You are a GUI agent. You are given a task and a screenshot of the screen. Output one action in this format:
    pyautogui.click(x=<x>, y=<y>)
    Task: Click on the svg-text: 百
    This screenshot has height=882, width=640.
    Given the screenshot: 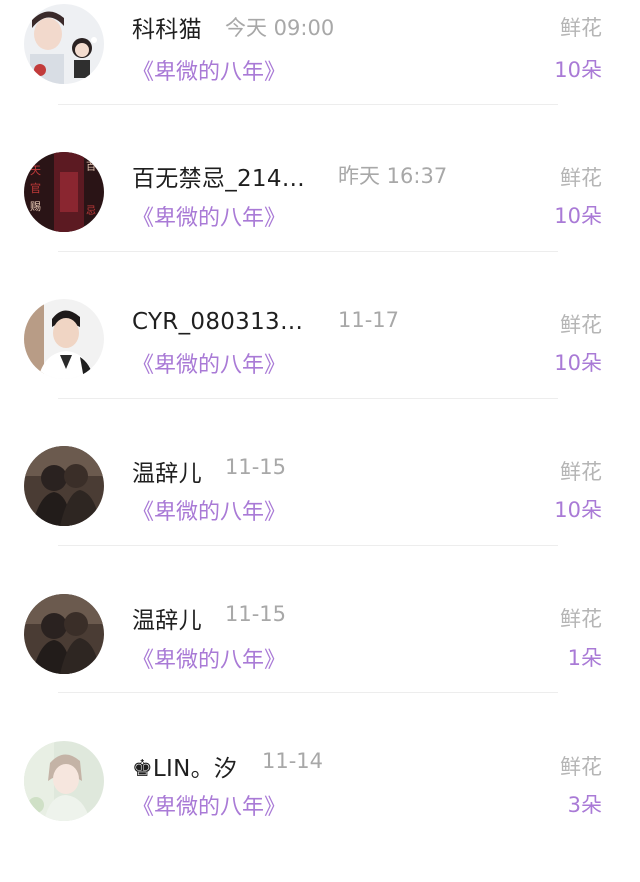 What is the action you would take?
    pyautogui.click(x=91, y=167)
    